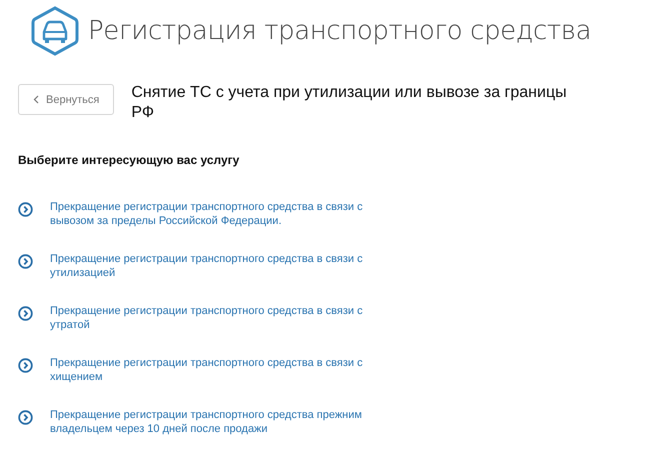  What do you see at coordinates (226, 370) in the screenshot?
I see `service-link: Прекращение регистрации транспортного средства в связи с хищением` at bounding box center [226, 370].